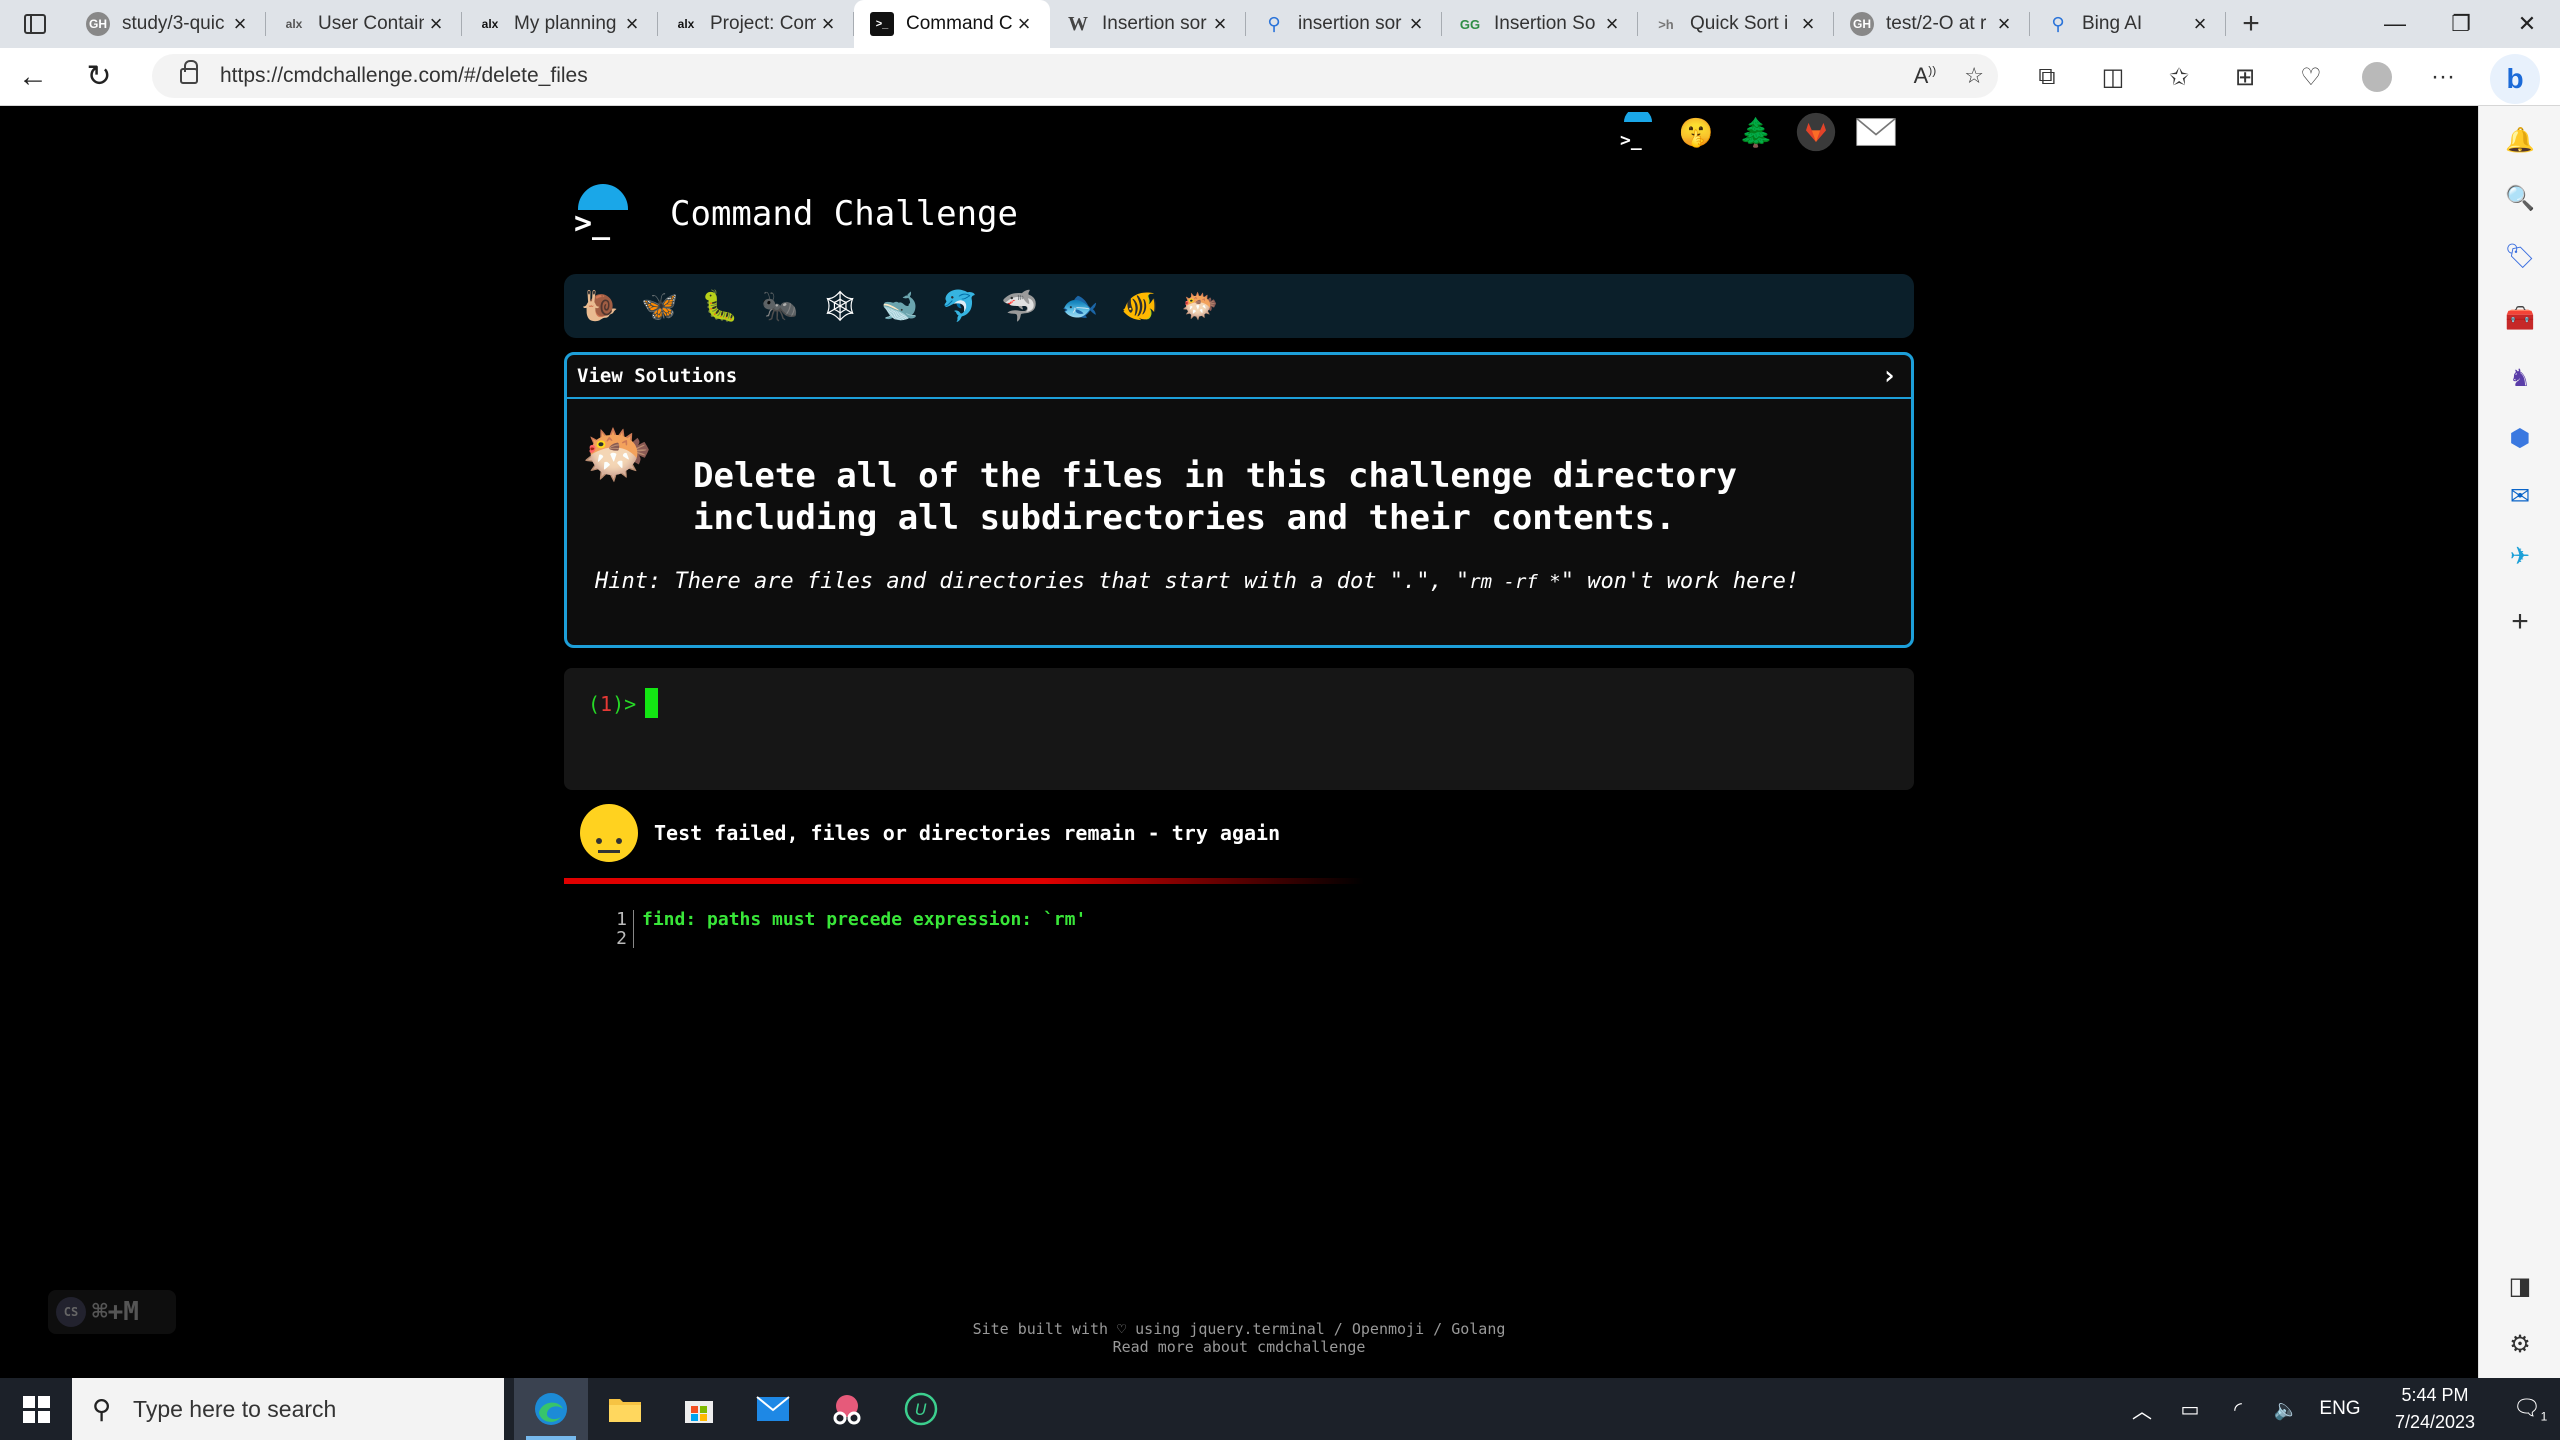 This screenshot has width=2560, height=1440. I want to click on tab-my-planning: alx My planning ×, so click(560, 24).